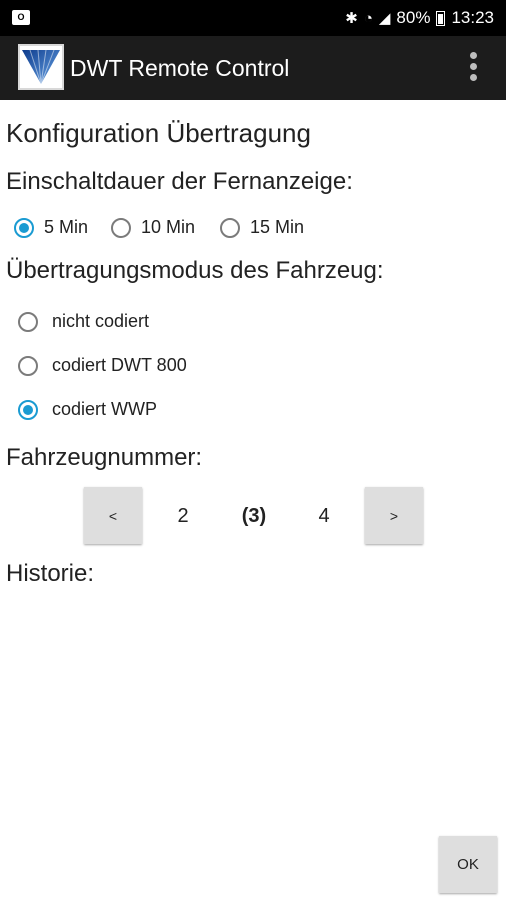 Image resolution: width=506 pixels, height=900 pixels. I want to click on radio-option-nicht-codiert: nicht codiert, so click(83, 321).